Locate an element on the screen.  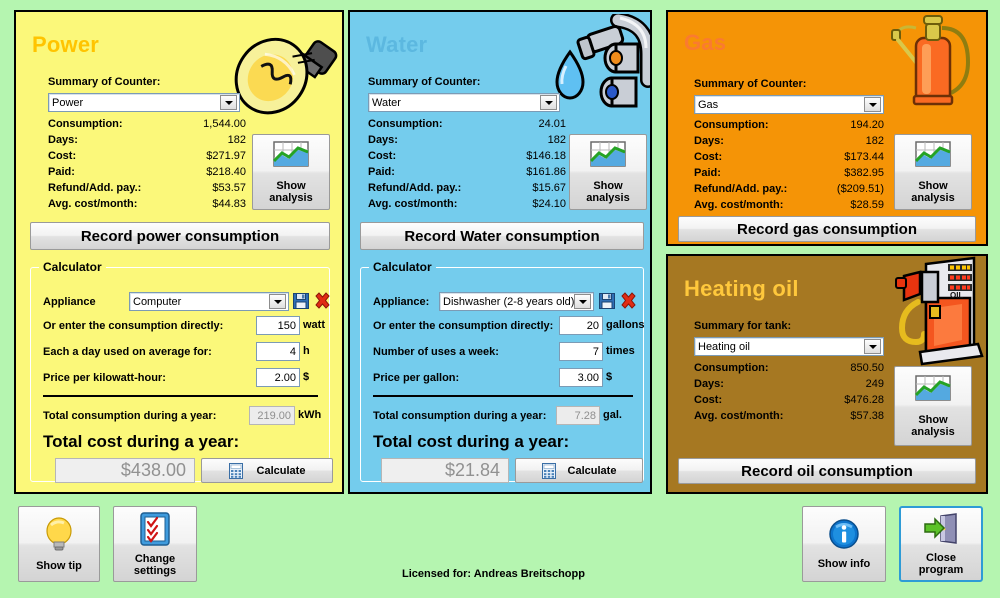
show-analysis-button-power: Show analysis is located at coordinates (291, 172).